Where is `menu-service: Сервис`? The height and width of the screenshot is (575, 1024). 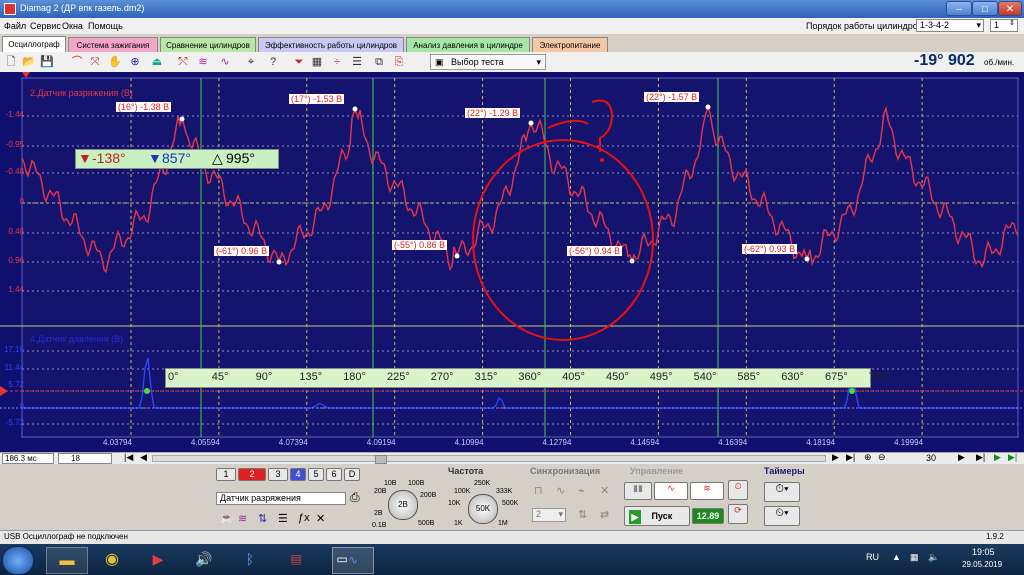 menu-service: Сервис is located at coordinates (45, 26).